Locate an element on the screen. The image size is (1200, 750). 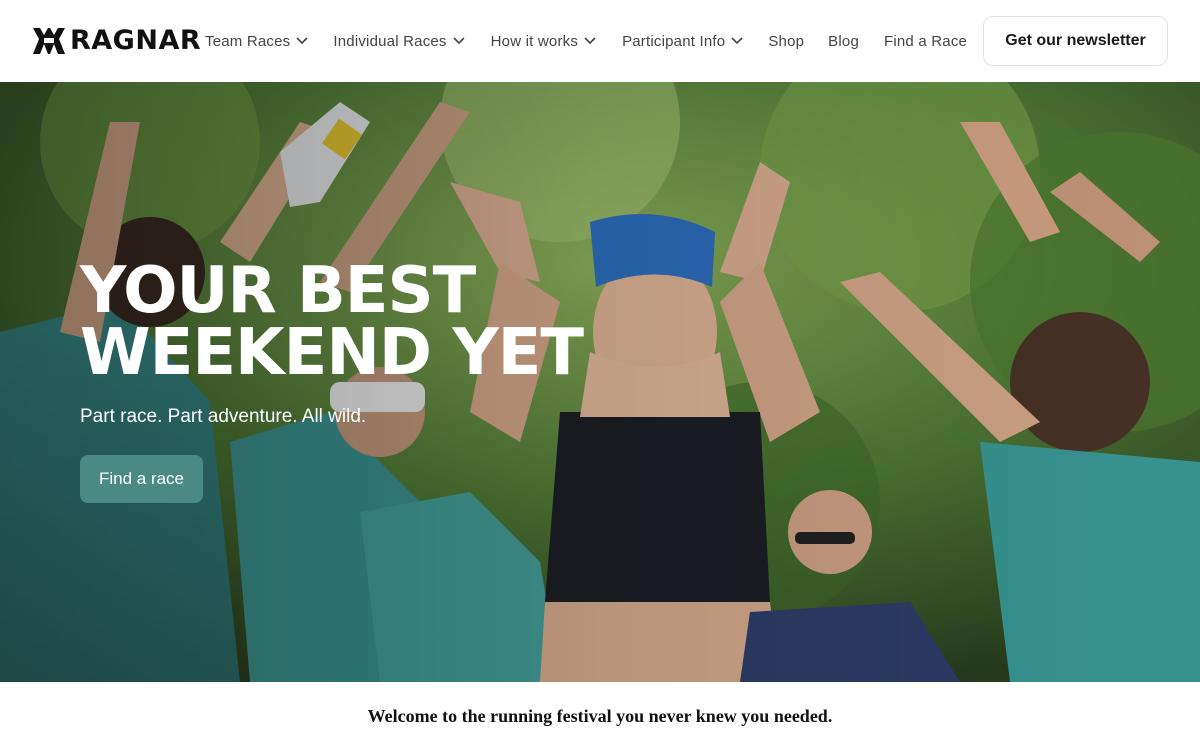
brand-name: RAGNAR is located at coordinates (136, 40).